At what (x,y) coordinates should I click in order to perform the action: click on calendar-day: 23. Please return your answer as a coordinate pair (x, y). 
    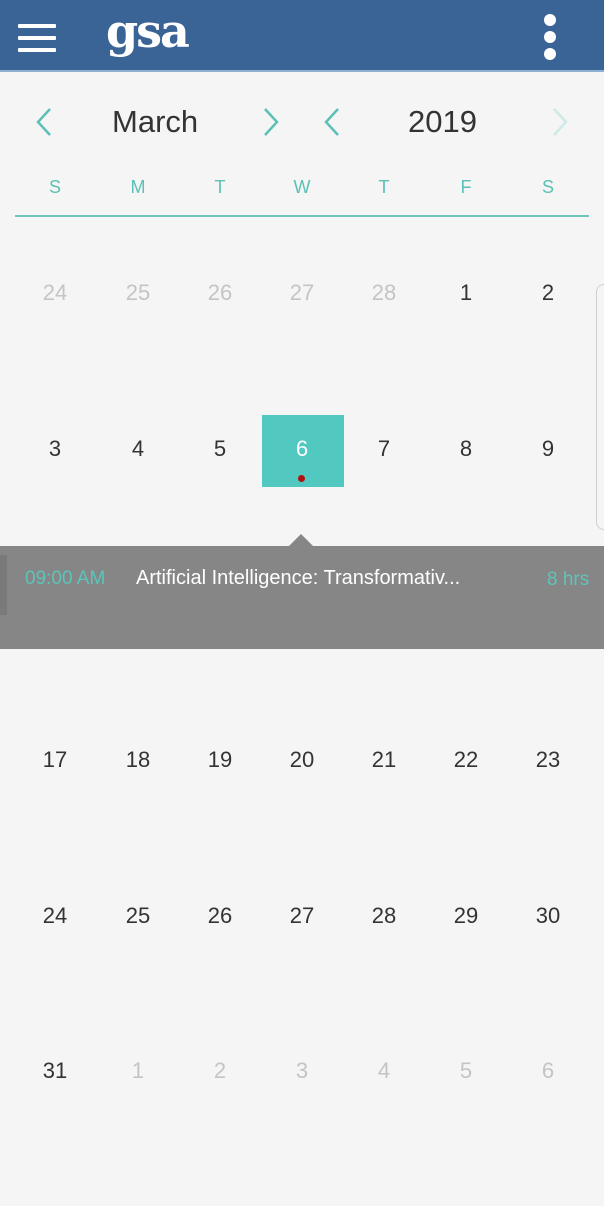
    Looking at the image, I should click on (548, 760).